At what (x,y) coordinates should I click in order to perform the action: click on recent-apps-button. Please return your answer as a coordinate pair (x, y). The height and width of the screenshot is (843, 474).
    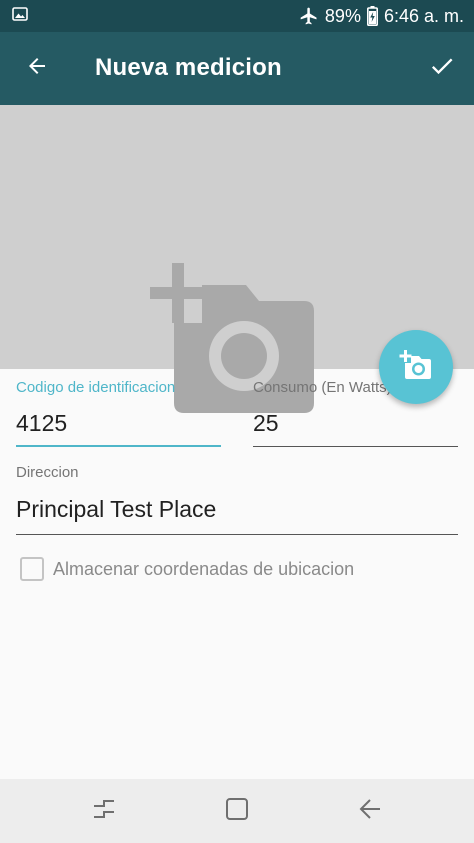
    Looking at the image, I should click on (104, 811).